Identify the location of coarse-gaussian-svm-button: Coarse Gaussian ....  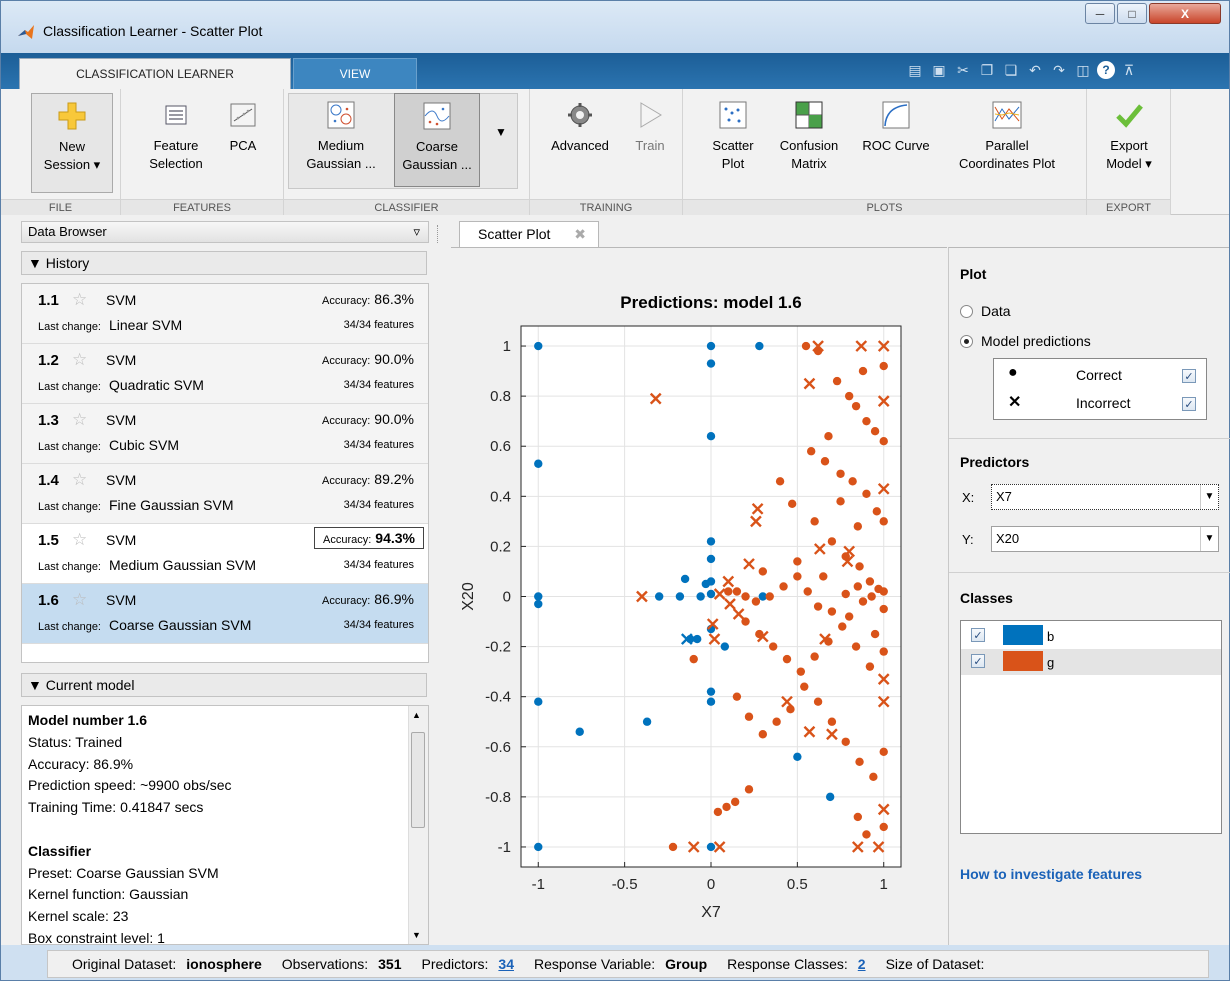
(437, 140).